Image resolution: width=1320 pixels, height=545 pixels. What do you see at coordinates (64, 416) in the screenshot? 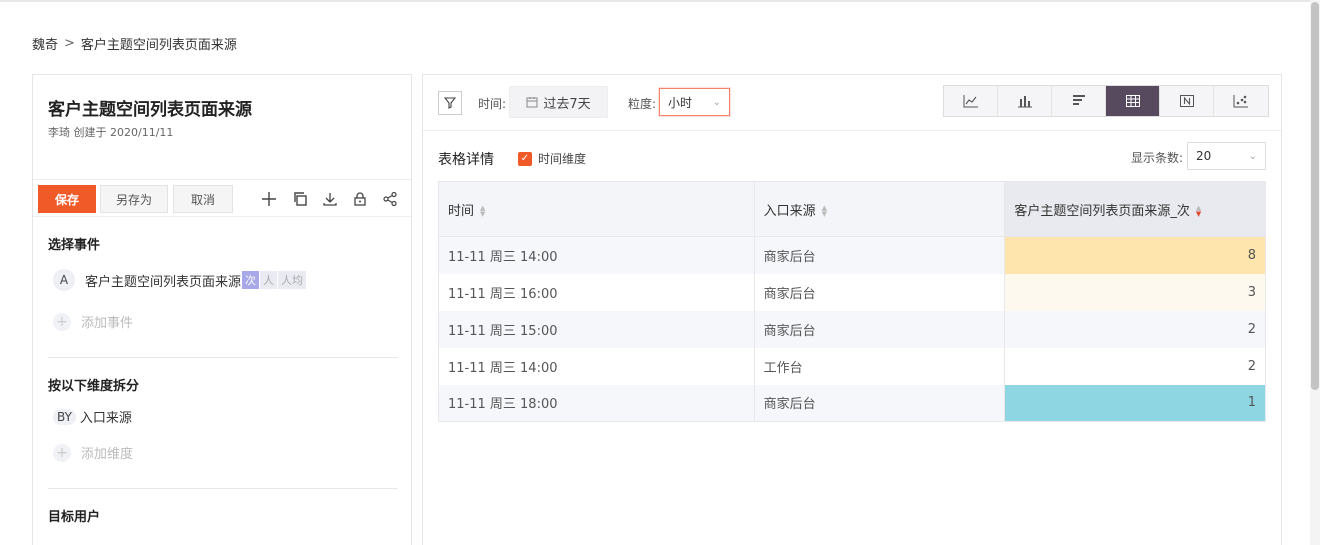
I see `by-badge: BY` at bounding box center [64, 416].